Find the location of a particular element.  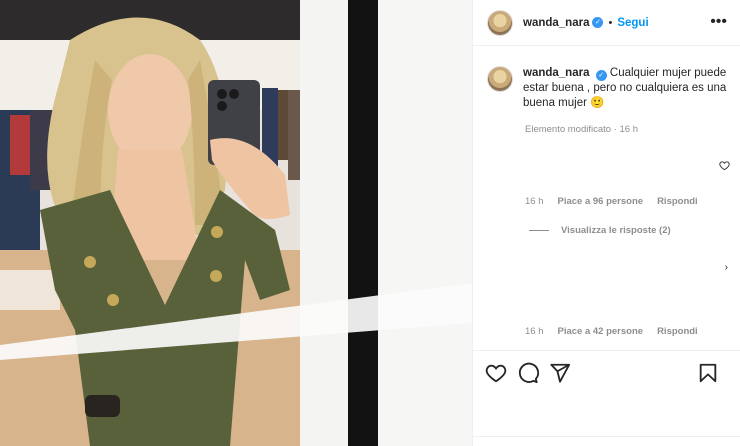

view-replies-button: Visualizza le risposte (2) is located at coordinates (600, 230).